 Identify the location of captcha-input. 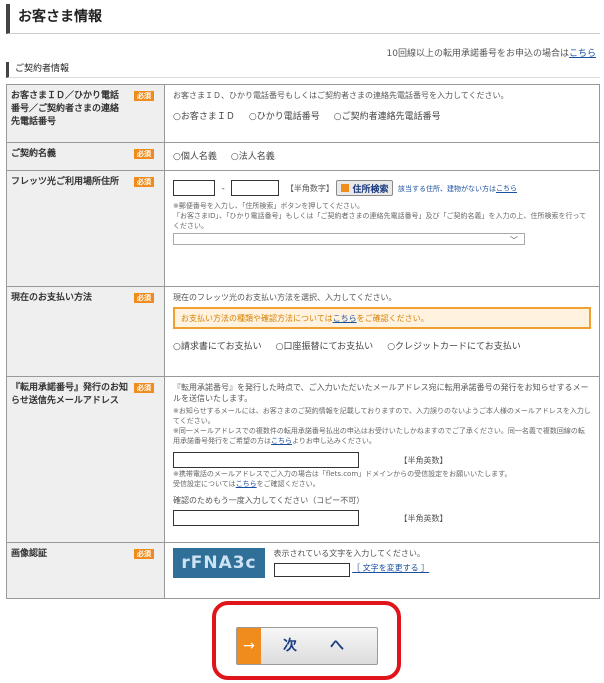
(311, 570).